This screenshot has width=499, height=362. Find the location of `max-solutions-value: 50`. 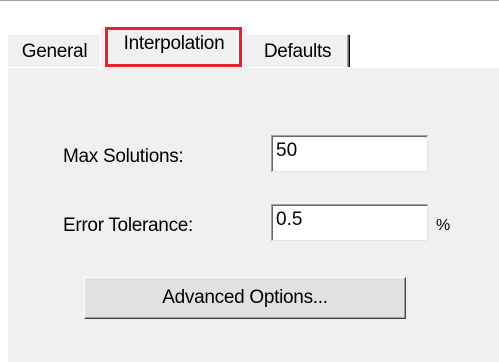

max-solutions-value: 50 is located at coordinates (287, 150).